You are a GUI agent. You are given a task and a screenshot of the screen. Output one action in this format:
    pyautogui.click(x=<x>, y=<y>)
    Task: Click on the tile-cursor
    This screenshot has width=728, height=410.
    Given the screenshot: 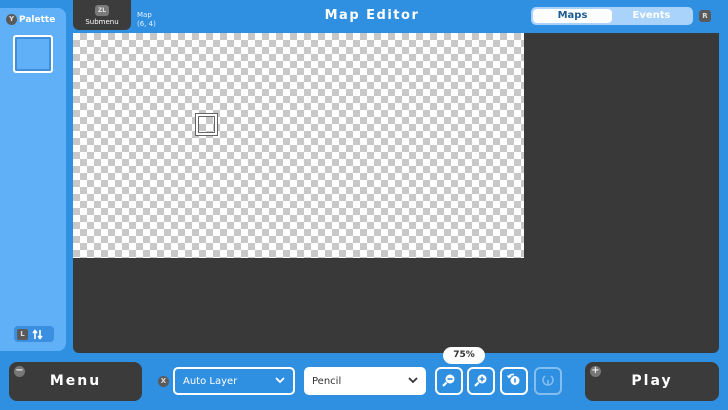 What is the action you would take?
    pyautogui.click(x=206, y=124)
    